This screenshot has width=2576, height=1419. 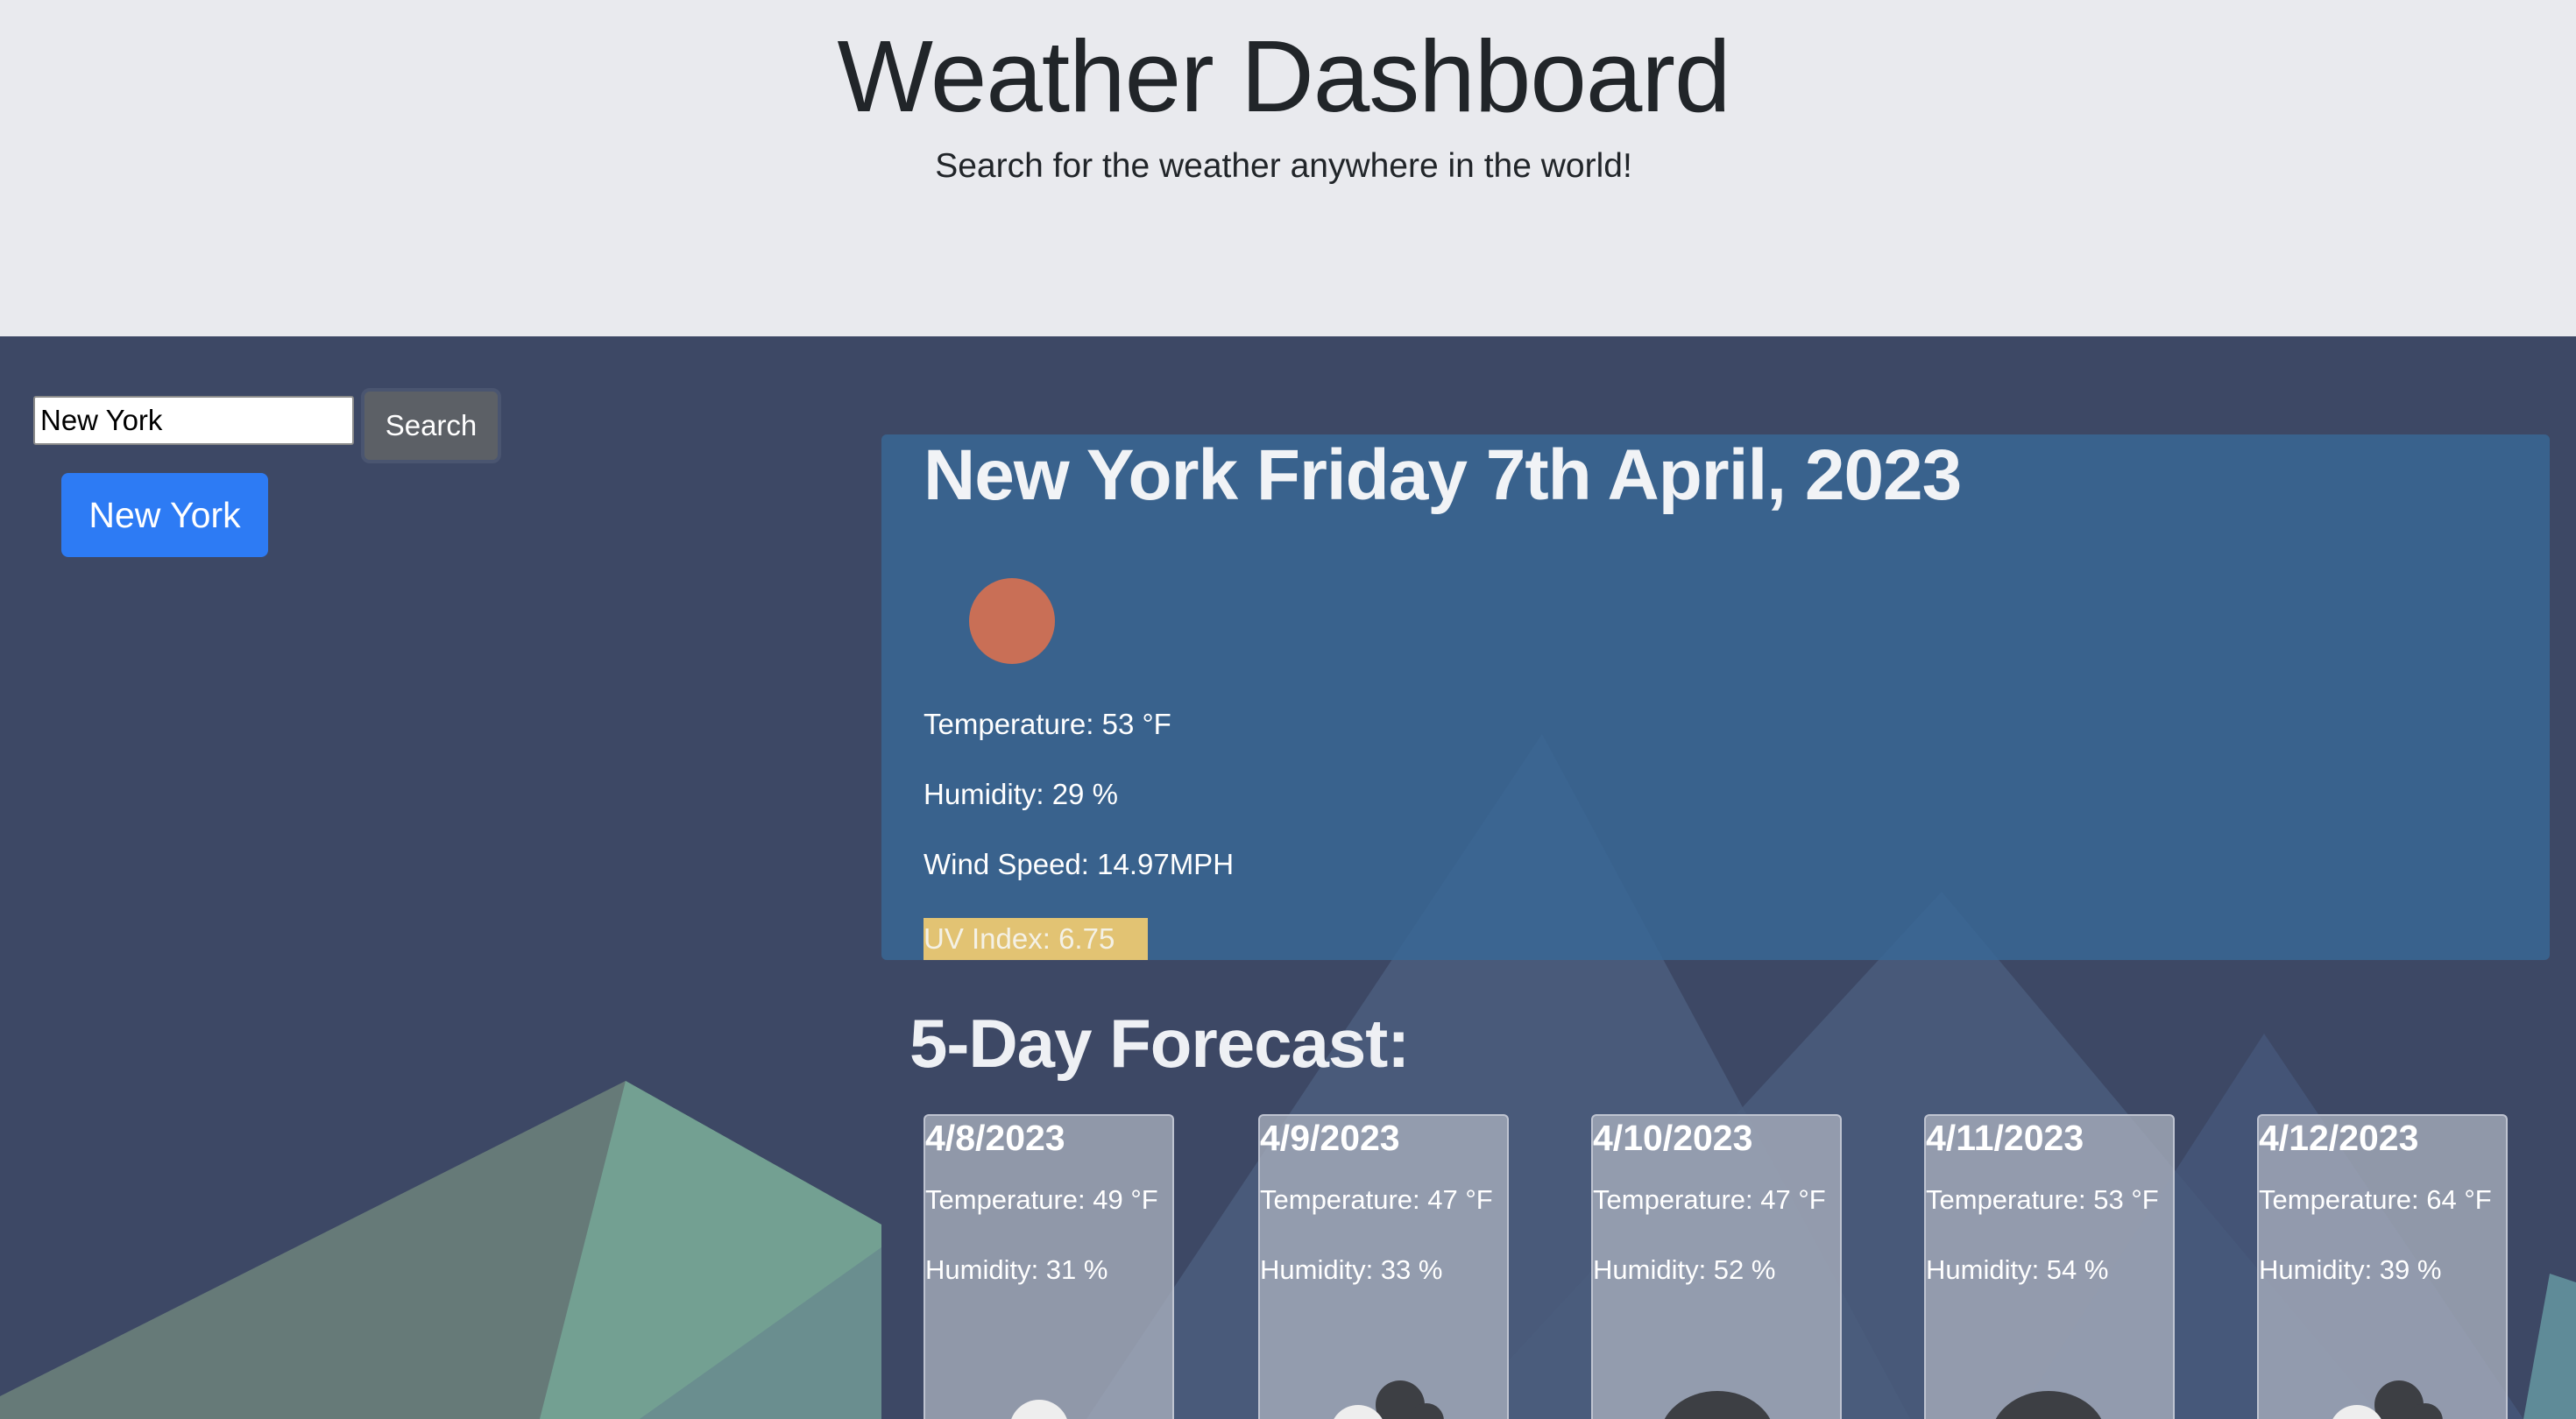 I want to click on page-title: Weather Dashboard, so click(x=1283, y=76).